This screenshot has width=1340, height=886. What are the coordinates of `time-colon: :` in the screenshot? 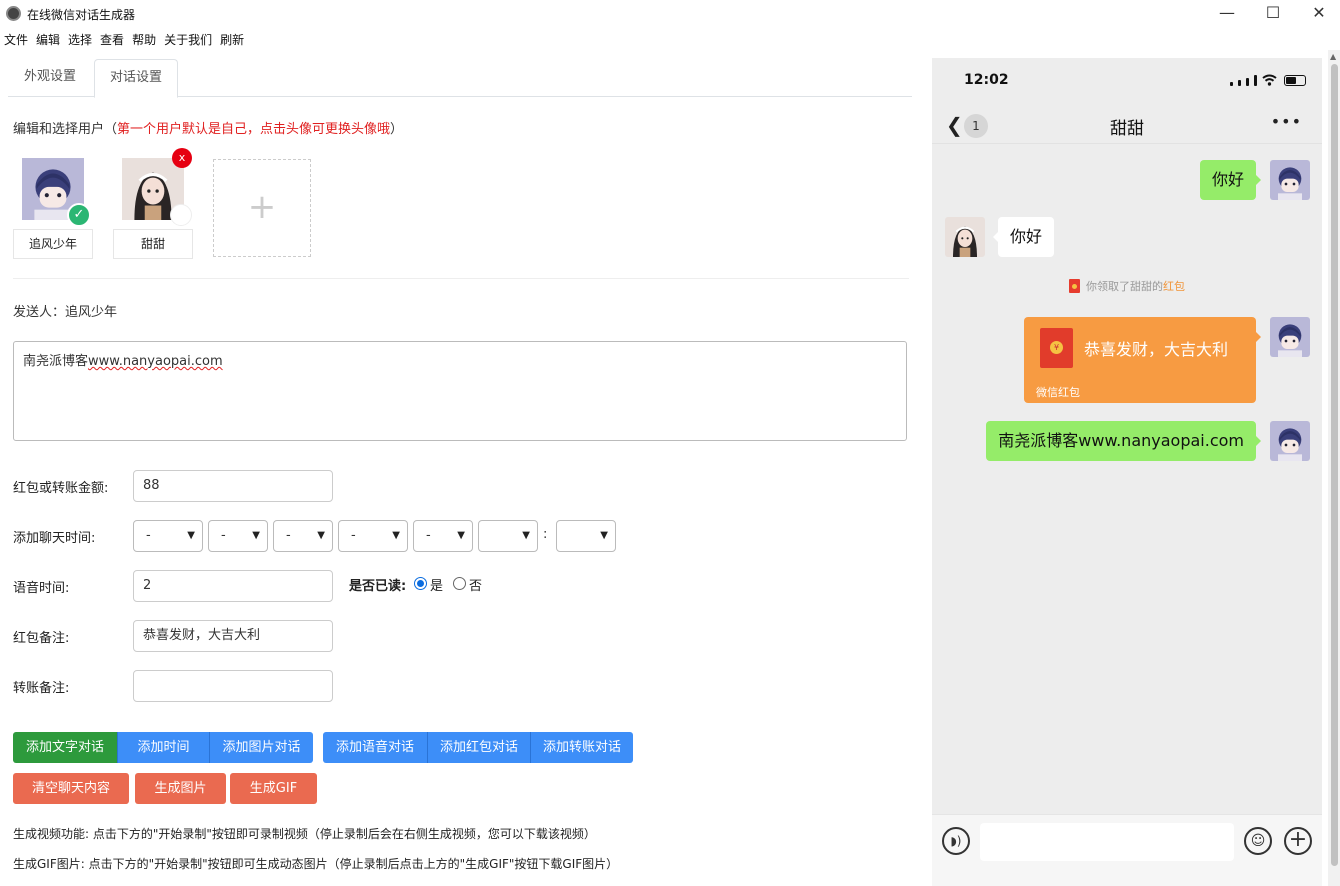 It's located at (545, 534).